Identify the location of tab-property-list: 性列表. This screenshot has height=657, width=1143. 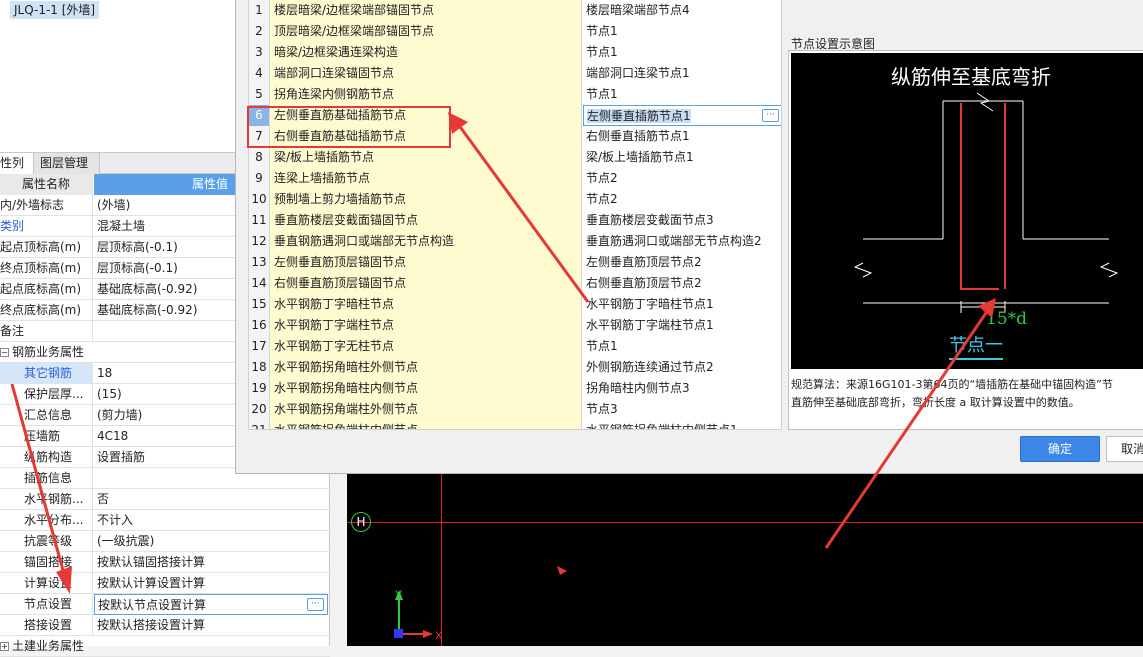
(17, 172).